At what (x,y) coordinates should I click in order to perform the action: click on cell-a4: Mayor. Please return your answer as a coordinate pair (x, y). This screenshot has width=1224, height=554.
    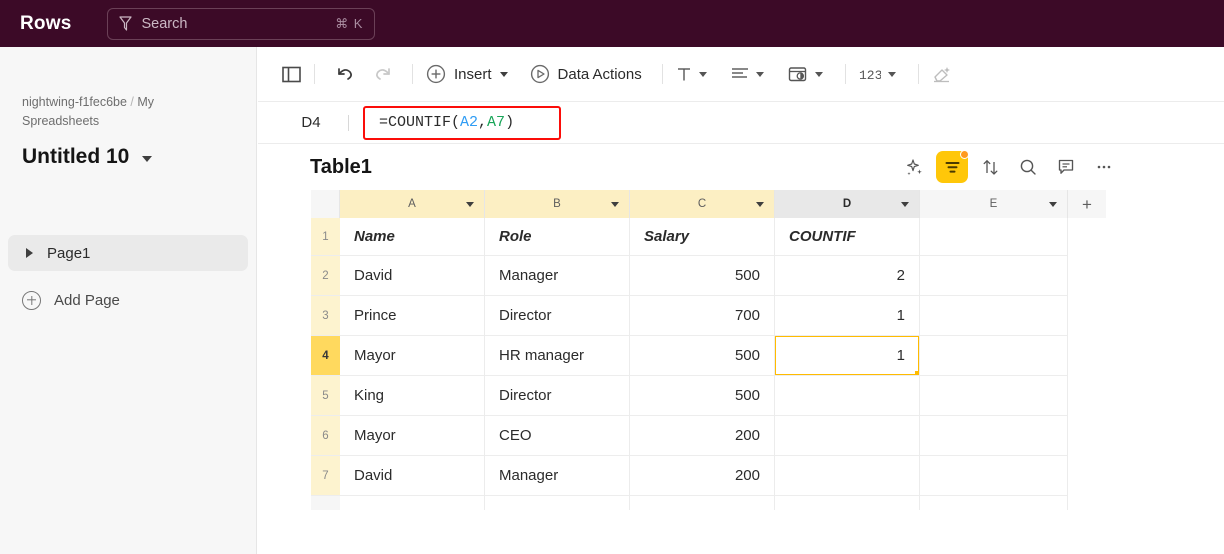
    Looking at the image, I should click on (412, 356).